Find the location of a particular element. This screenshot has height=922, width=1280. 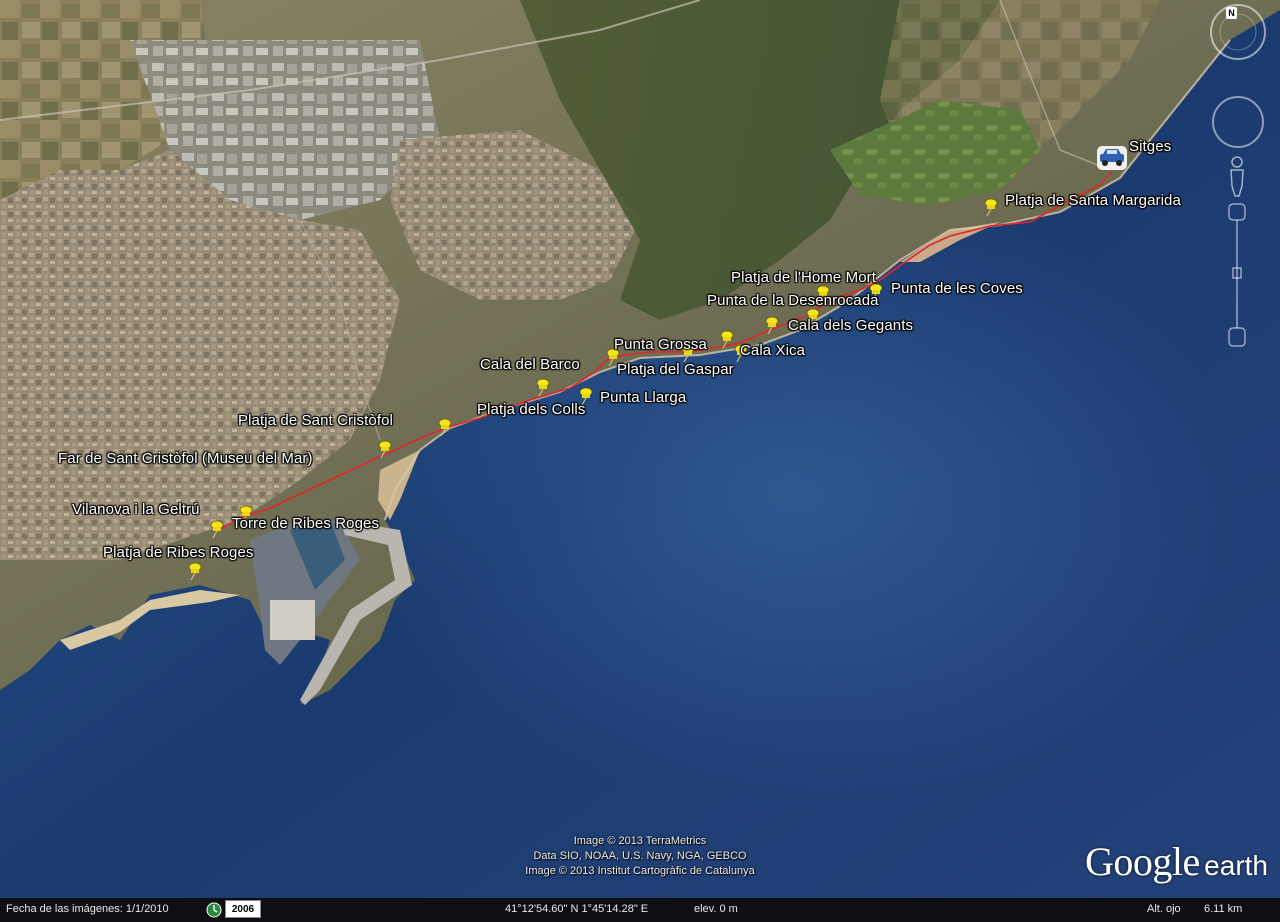

street-view-icon is located at coordinates (1237, 176).